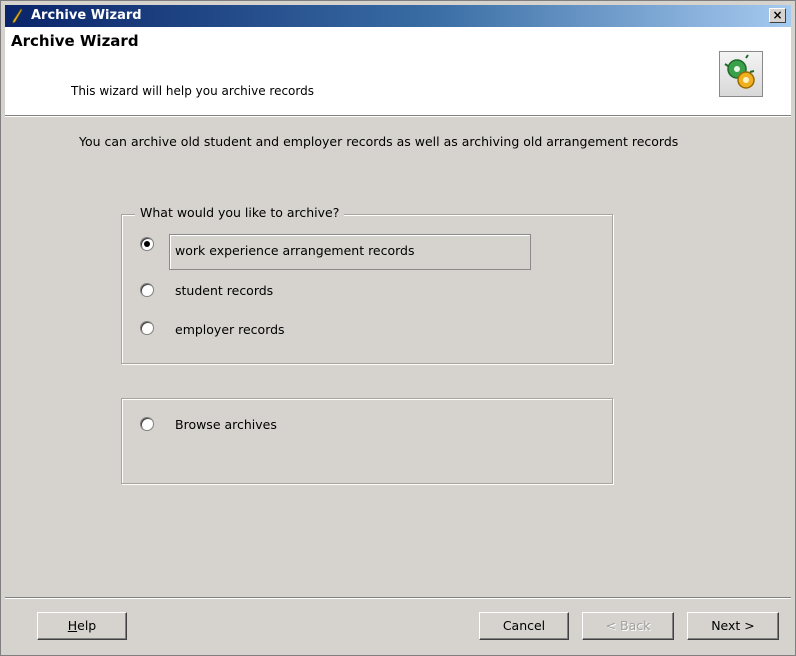  I want to click on radio-label-browse-archives: Browse archives, so click(226, 424).